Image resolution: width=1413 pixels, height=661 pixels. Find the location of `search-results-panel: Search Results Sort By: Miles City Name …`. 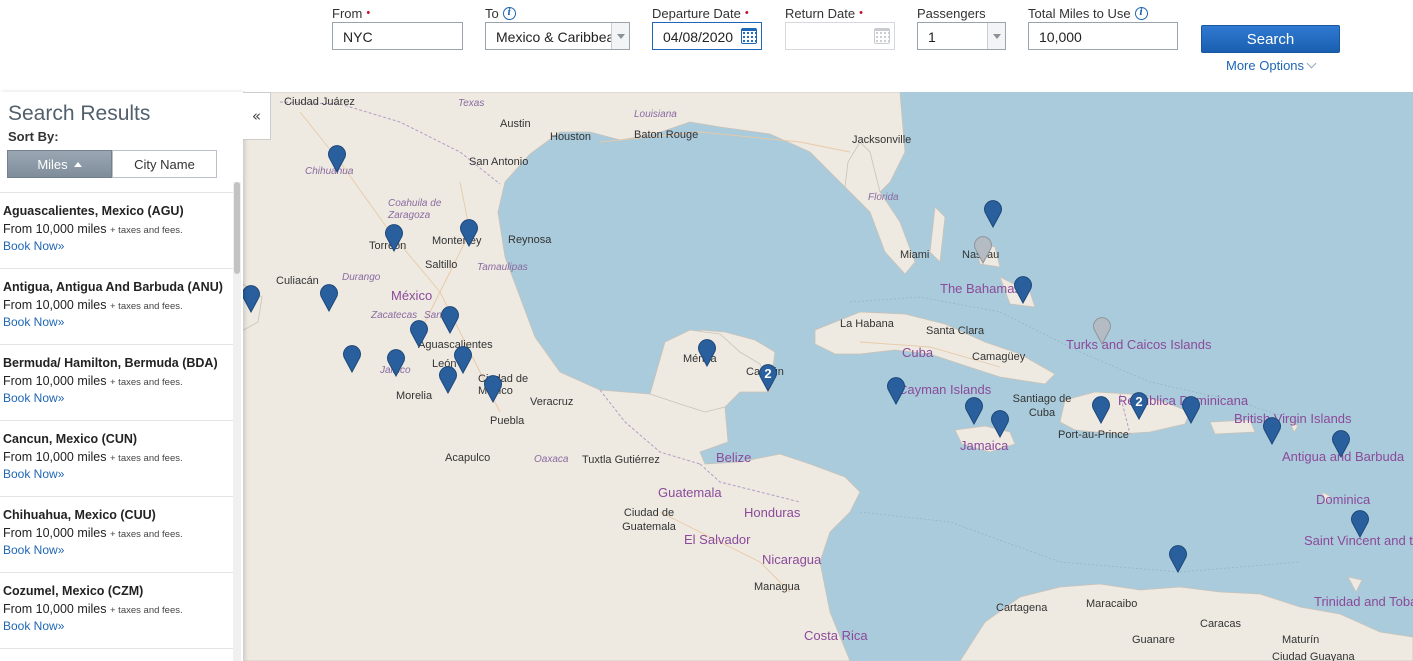

search-results-panel: Search Results Sort By: Miles City Name … is located at coordinates (121, 376).